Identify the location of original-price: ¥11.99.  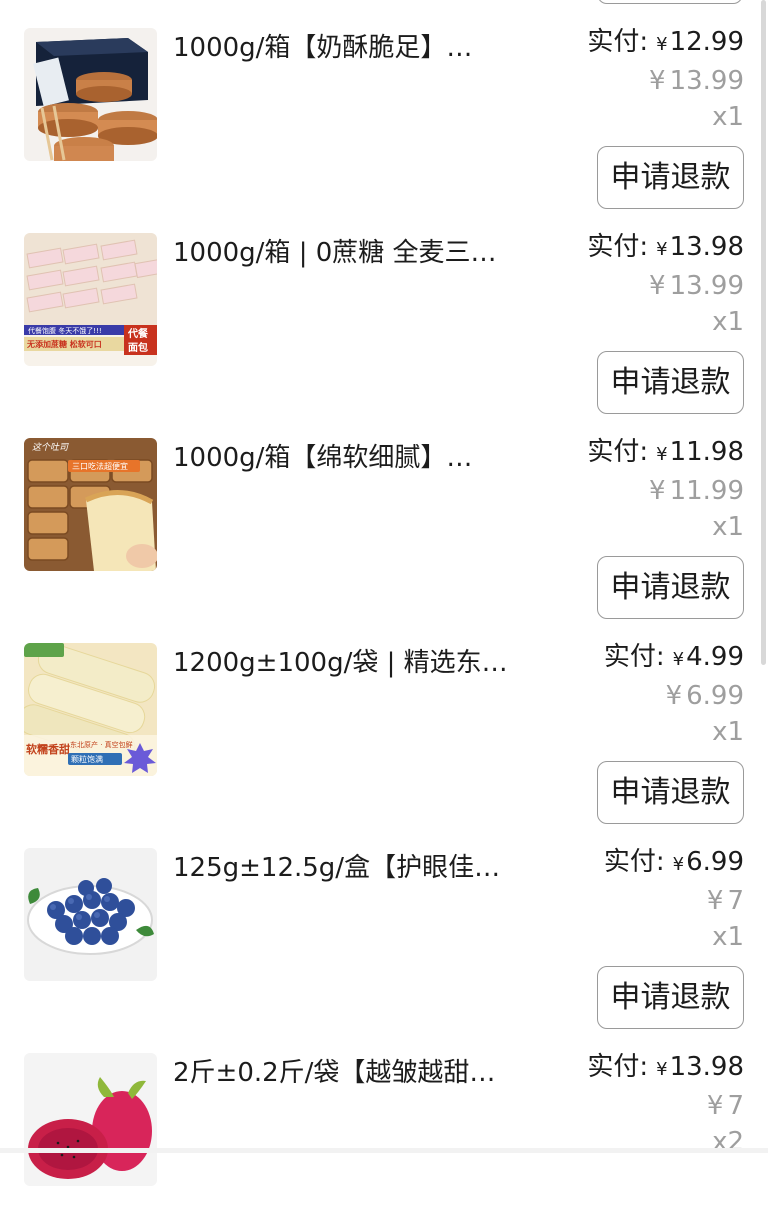
(665, 491).